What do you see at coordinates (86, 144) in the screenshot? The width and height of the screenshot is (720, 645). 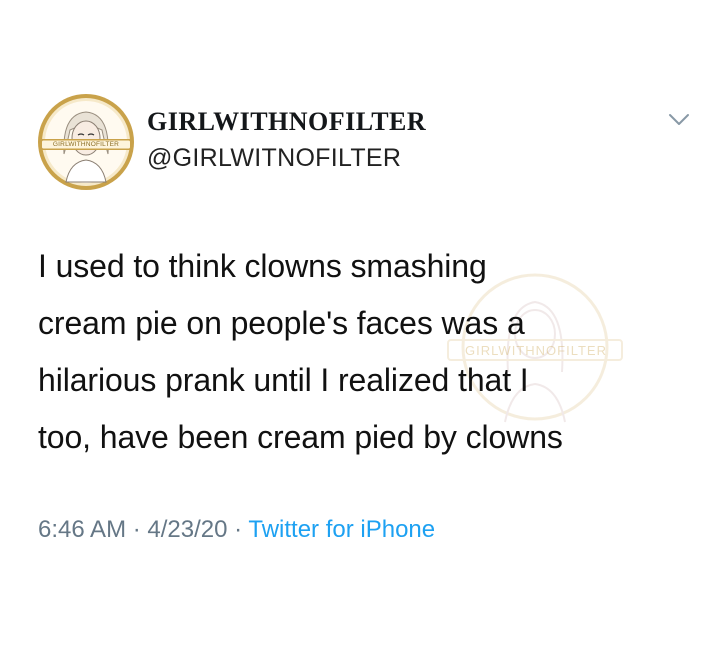 I see `avatar-badge-text: GIRLWITHNOFILTER` at bounding box center [86, 144].